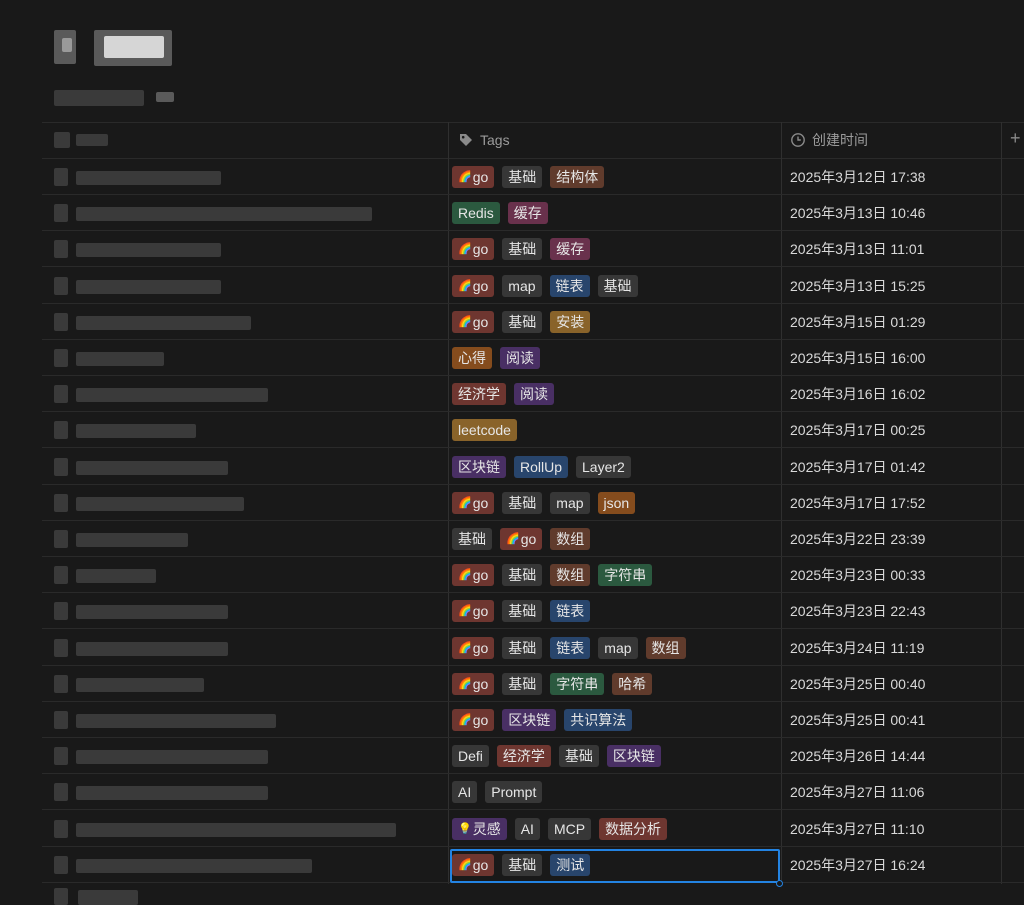 The width and height of the screenshot is (1024, 905). What do you see at coordinates (480, 720) in the screenshot?
I see `tag-label: go` at bounding box center [480, 720].